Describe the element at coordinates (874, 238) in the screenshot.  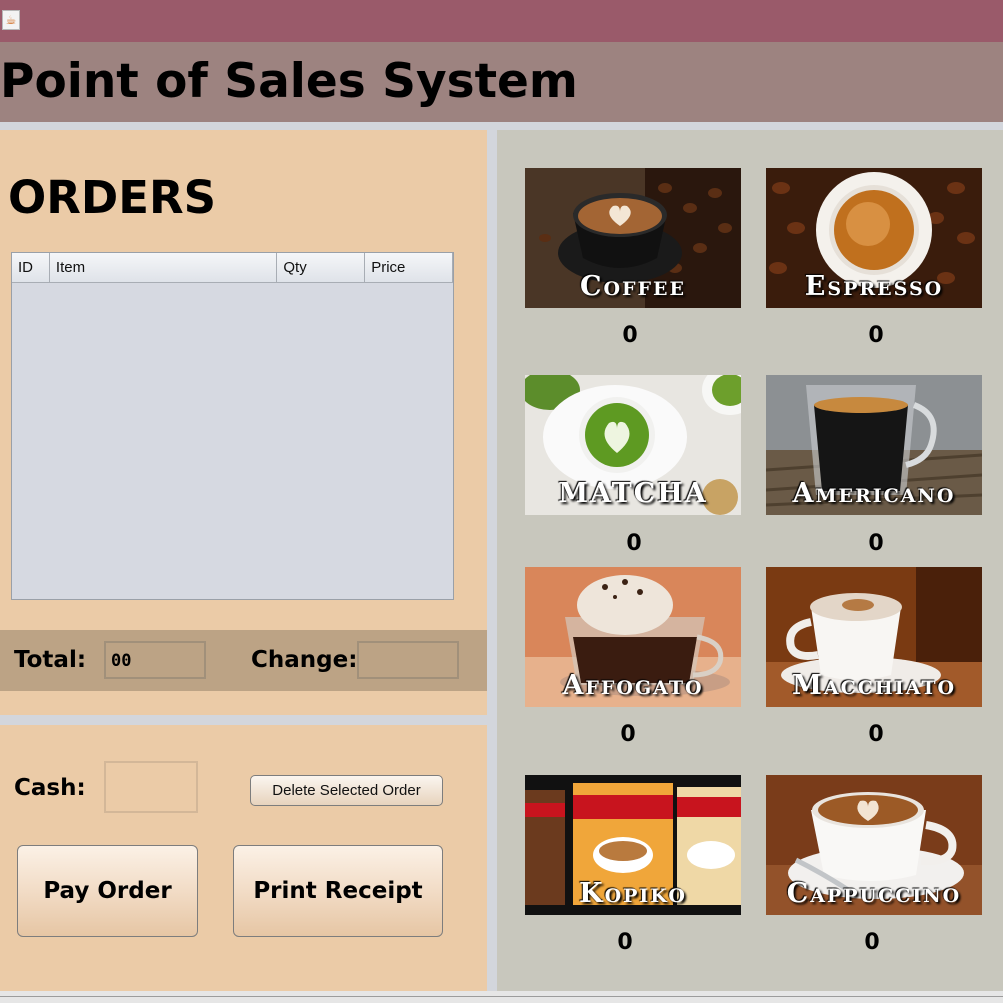
I see `menu-item-espresso: Espresso` at that location.